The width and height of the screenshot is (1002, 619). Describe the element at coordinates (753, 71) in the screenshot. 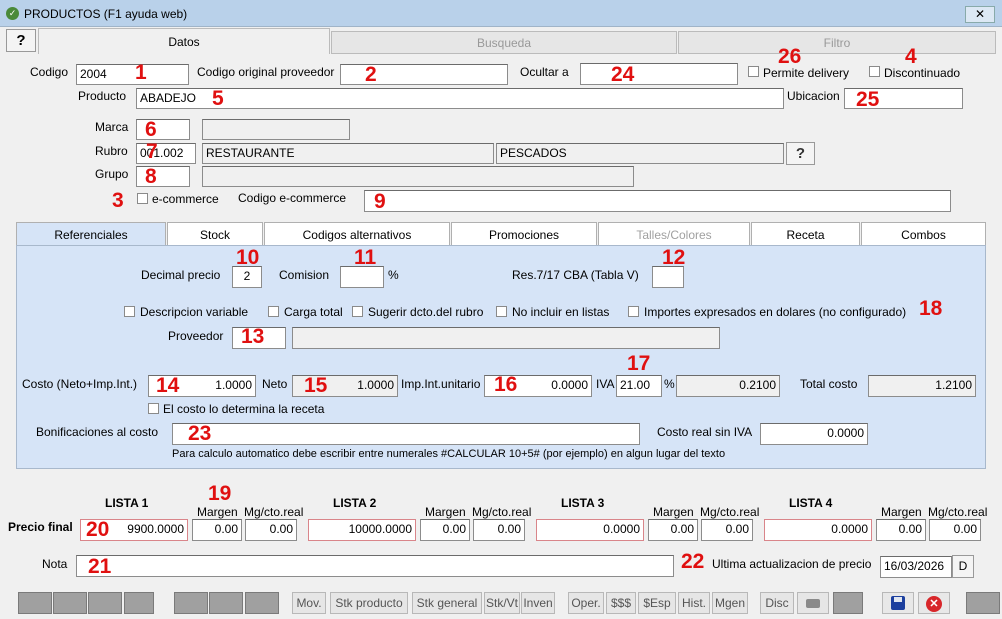

I see `permite-delivery-checkbox` at that location.